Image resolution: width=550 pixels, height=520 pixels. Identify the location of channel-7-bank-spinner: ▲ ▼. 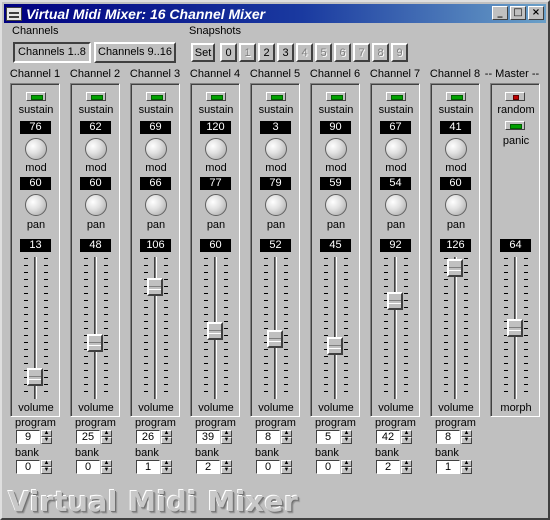
(406, 467).